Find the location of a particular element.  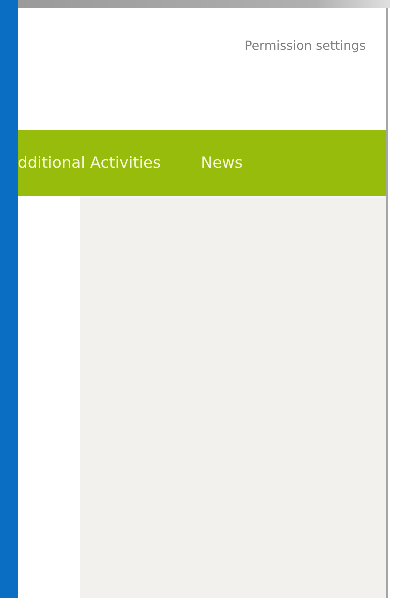

nav-link: dditional Activities is located at coordinates (90, 163).